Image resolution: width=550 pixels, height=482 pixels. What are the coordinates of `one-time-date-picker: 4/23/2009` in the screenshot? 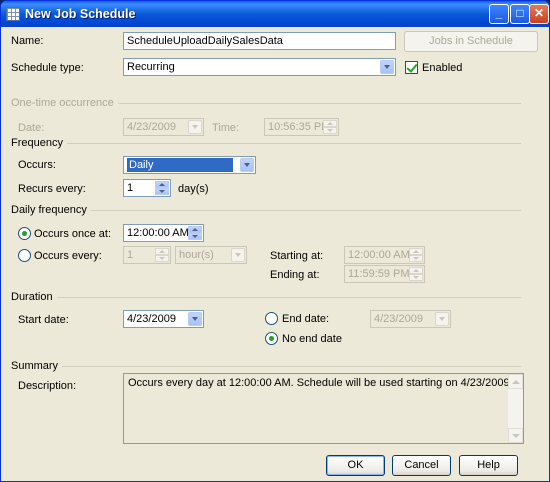 It's located at (163, 127).